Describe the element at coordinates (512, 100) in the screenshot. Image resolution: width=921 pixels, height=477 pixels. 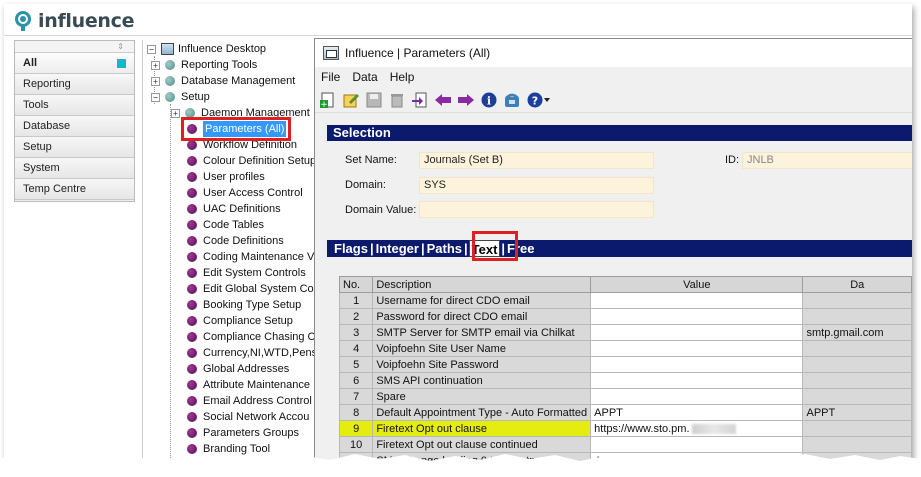
I see `phone-icon` at that location.